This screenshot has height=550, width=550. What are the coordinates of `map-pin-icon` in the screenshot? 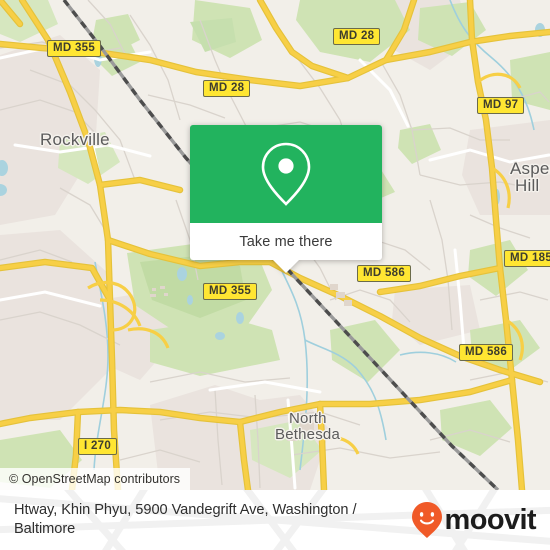 It's located at (286, 174).